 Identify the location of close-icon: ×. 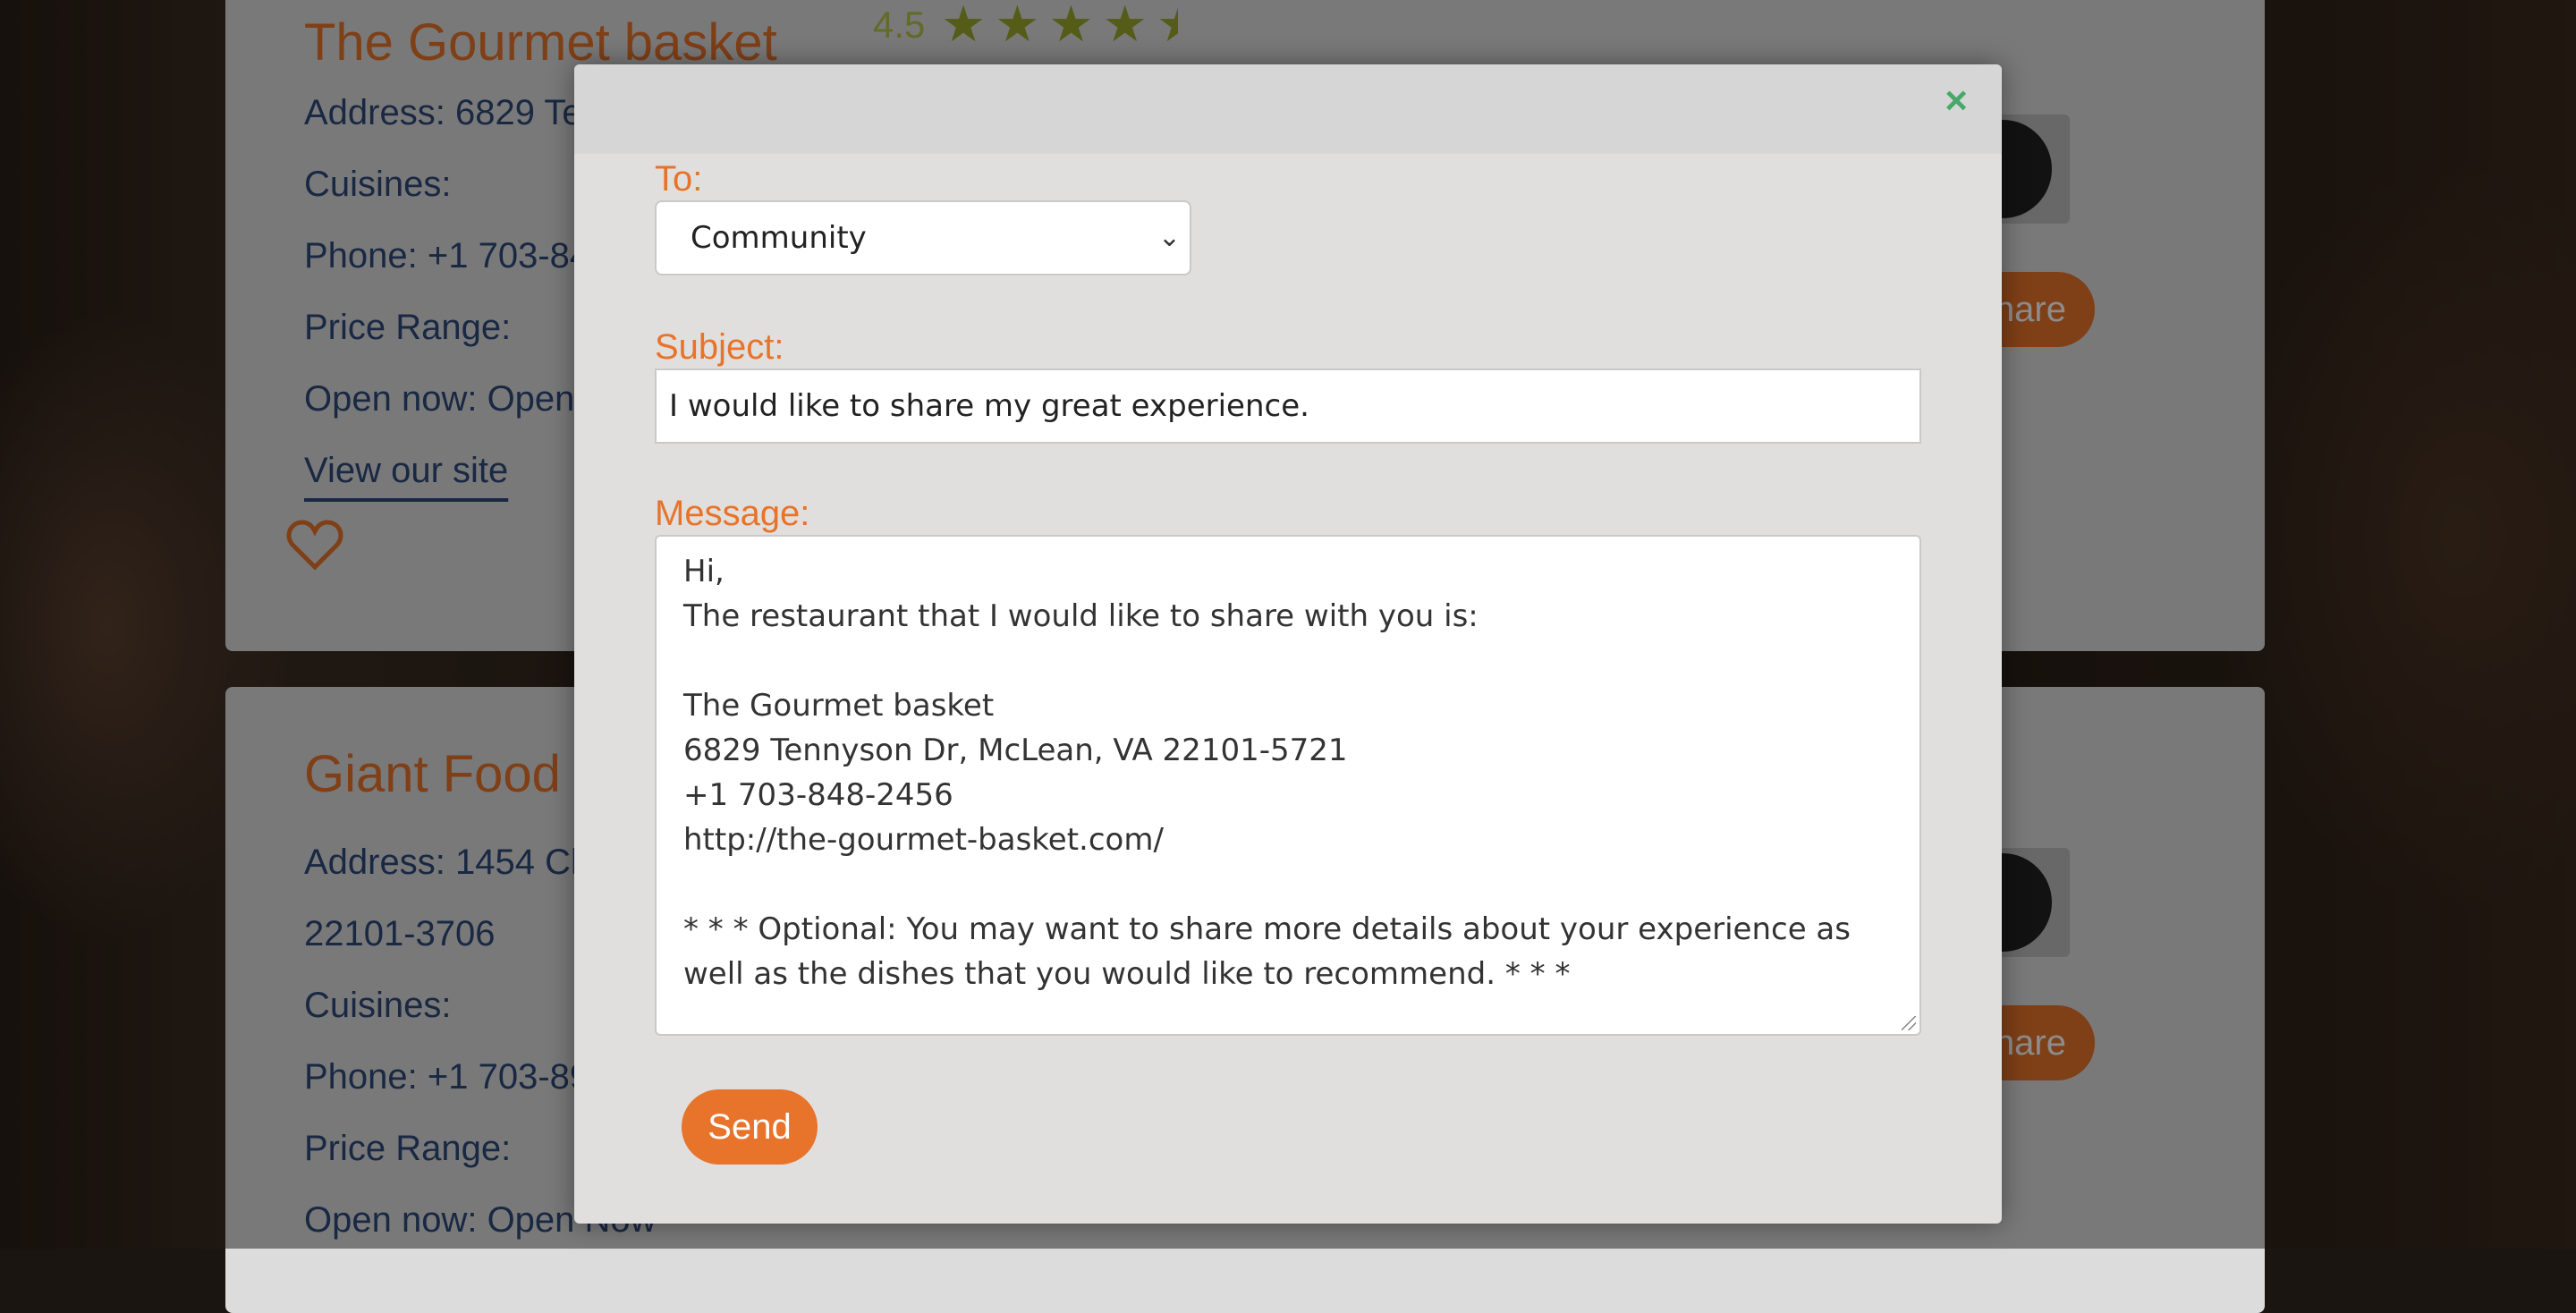
(1956, 101).